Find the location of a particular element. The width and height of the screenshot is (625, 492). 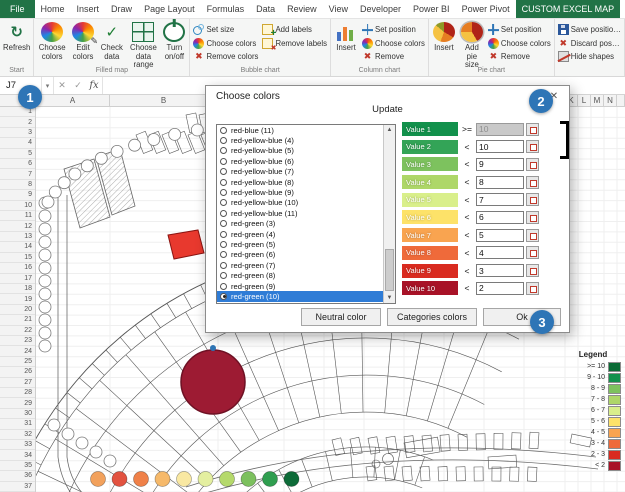

ribbon-button-edit-colors: Edit colors is located at coordinates (83, 43).